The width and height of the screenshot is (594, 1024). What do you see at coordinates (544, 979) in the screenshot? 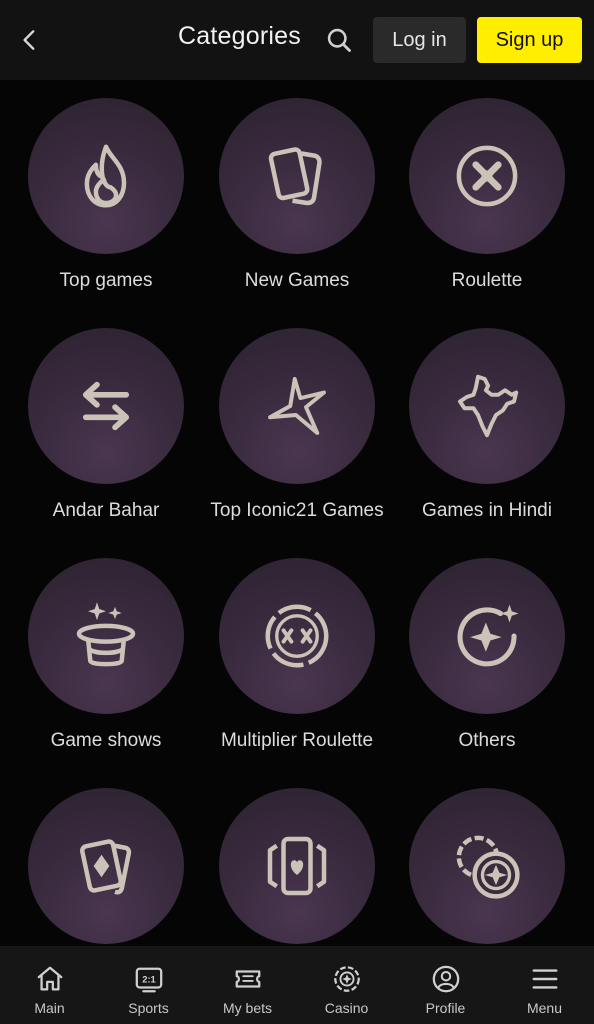
I see `hamburger-icon` at bounding box center [544, 979].